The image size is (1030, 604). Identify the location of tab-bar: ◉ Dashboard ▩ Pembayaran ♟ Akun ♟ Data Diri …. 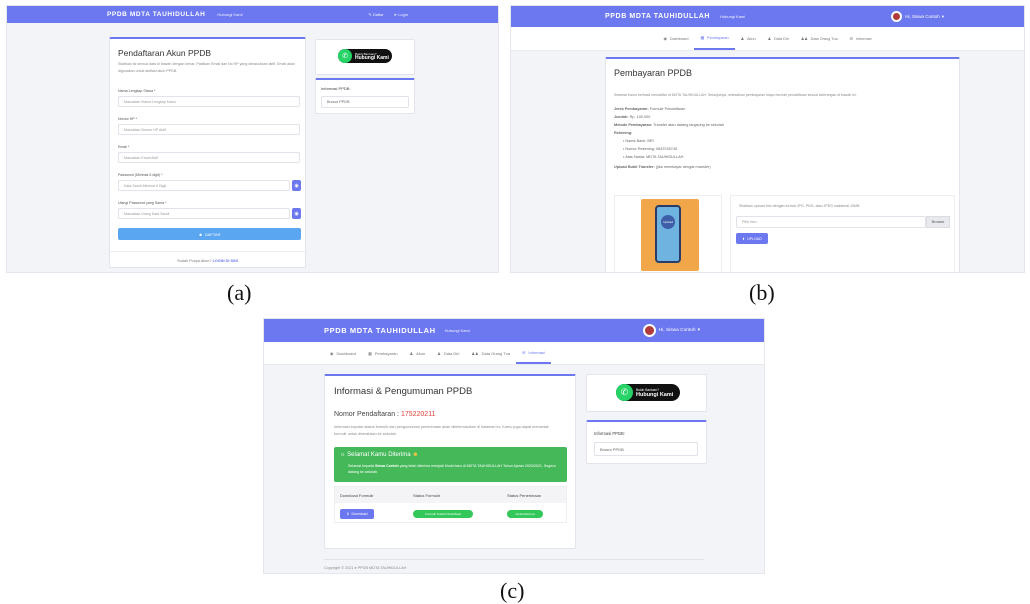
(514, 353).